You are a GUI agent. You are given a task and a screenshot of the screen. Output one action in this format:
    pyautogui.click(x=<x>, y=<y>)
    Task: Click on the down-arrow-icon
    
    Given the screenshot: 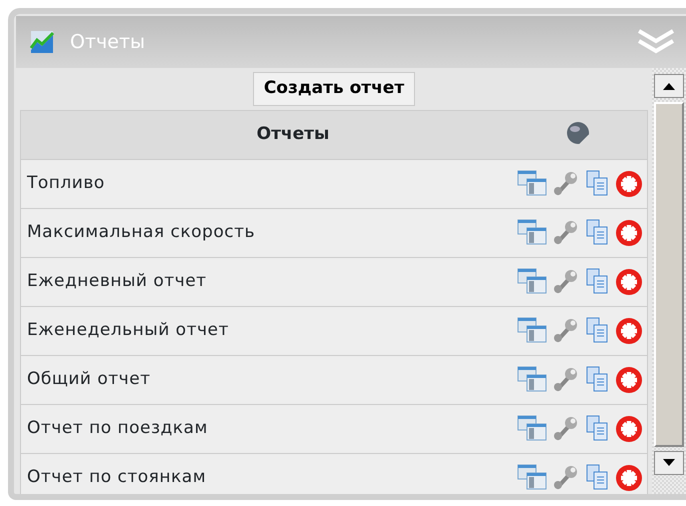 What is the action you would take?
    pyautogui.click(x=669, y=463)
    